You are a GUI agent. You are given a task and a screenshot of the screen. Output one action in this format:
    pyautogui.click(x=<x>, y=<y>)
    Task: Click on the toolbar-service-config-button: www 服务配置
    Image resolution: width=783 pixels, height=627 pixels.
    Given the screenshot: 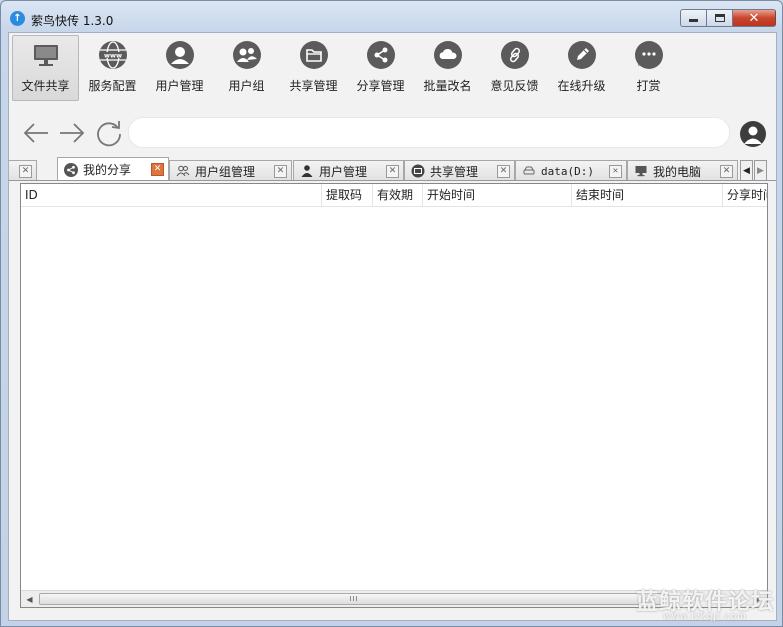 What is the action you would take?
    pyautogui.click(x=112, y=68)
    